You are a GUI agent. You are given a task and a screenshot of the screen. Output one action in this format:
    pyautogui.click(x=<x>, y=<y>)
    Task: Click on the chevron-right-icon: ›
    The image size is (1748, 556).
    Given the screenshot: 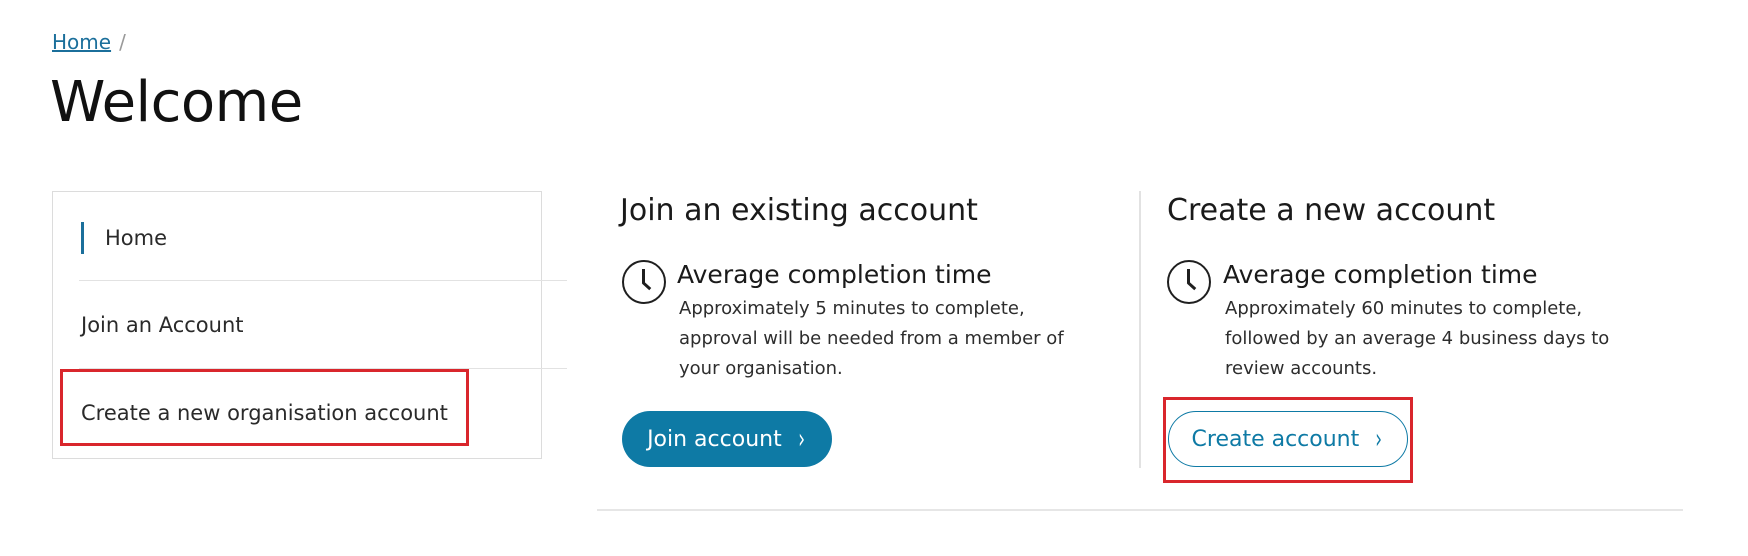 What is the action you would take?
    pyautogui.click(x=801, y=438)
    